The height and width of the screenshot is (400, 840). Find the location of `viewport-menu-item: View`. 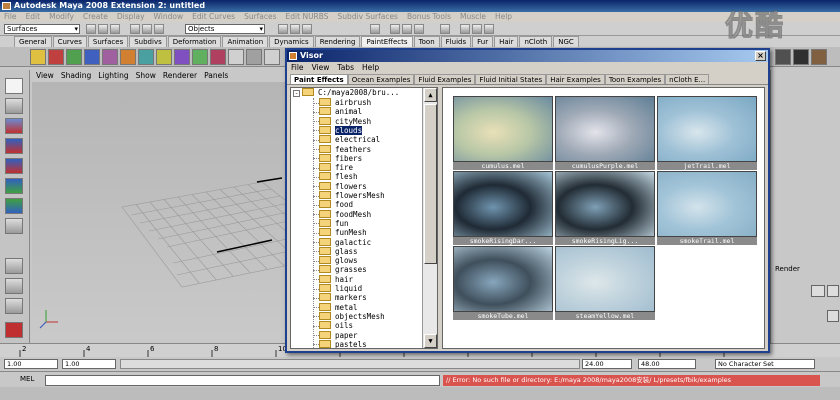

viewport-menu-item: View is located at coordinates (45, 75).